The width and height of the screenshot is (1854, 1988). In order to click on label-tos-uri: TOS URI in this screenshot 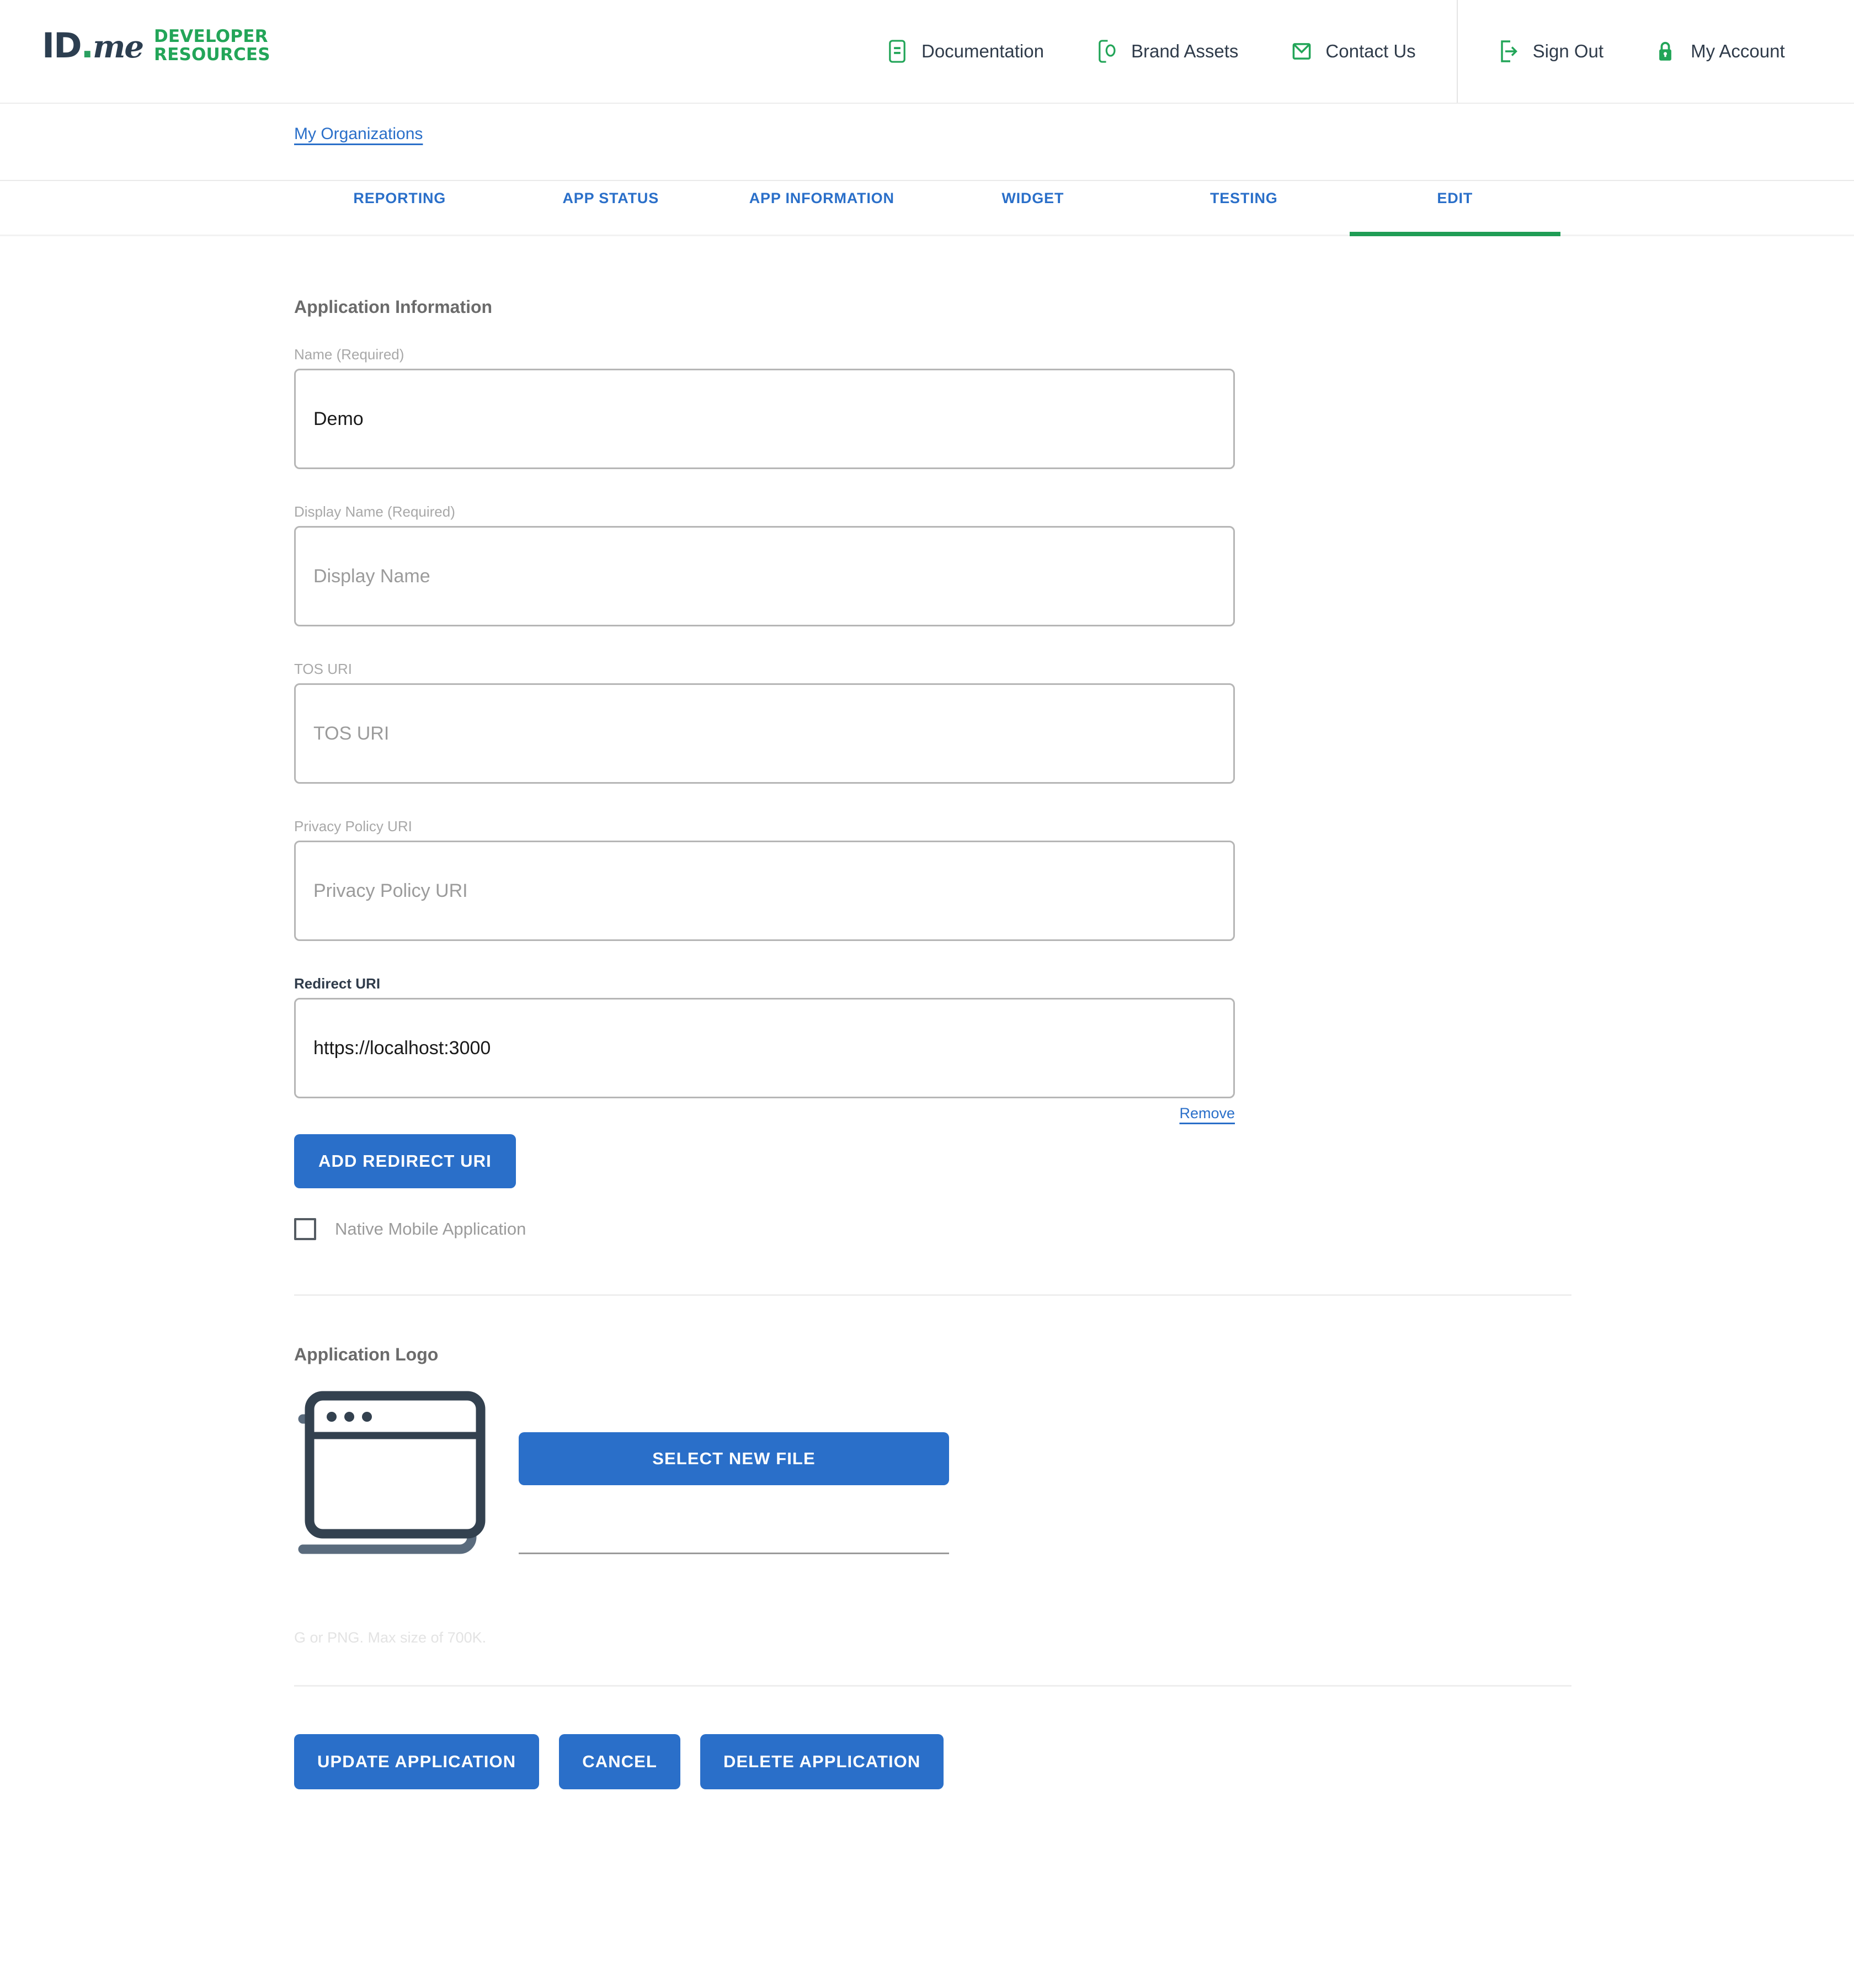, I will do `click(323, 669)`.